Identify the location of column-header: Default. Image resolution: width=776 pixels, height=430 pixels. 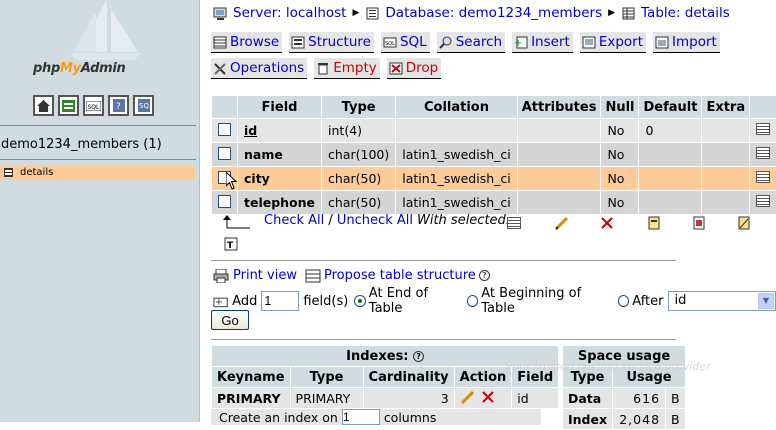
(670, 107).